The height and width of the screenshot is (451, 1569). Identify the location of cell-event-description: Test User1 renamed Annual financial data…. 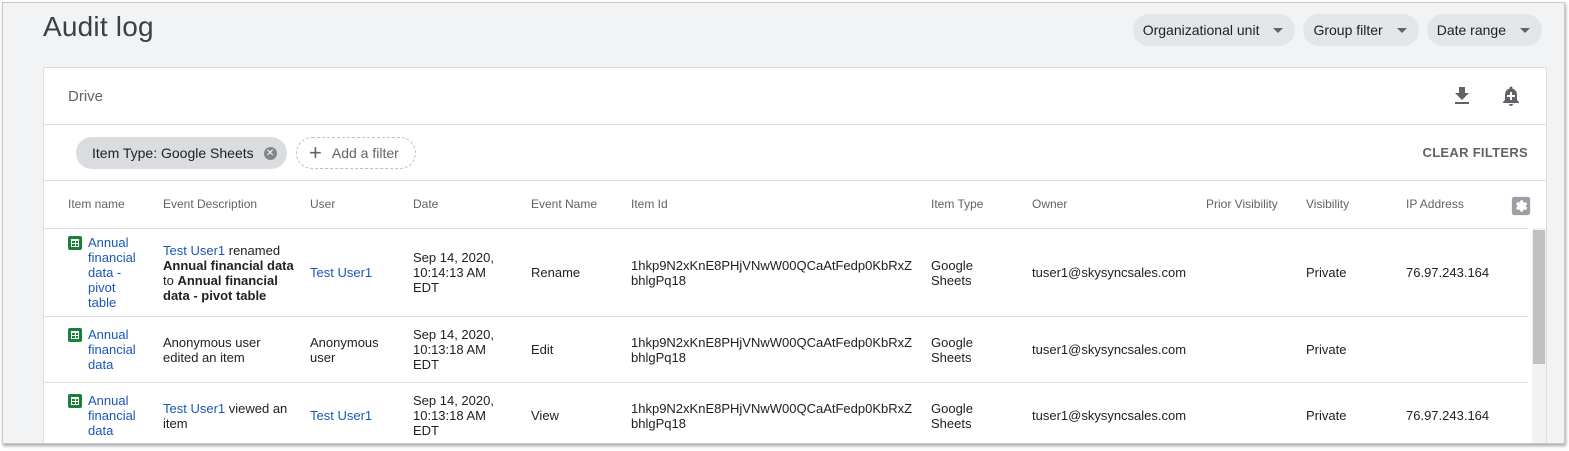
(228, 272).